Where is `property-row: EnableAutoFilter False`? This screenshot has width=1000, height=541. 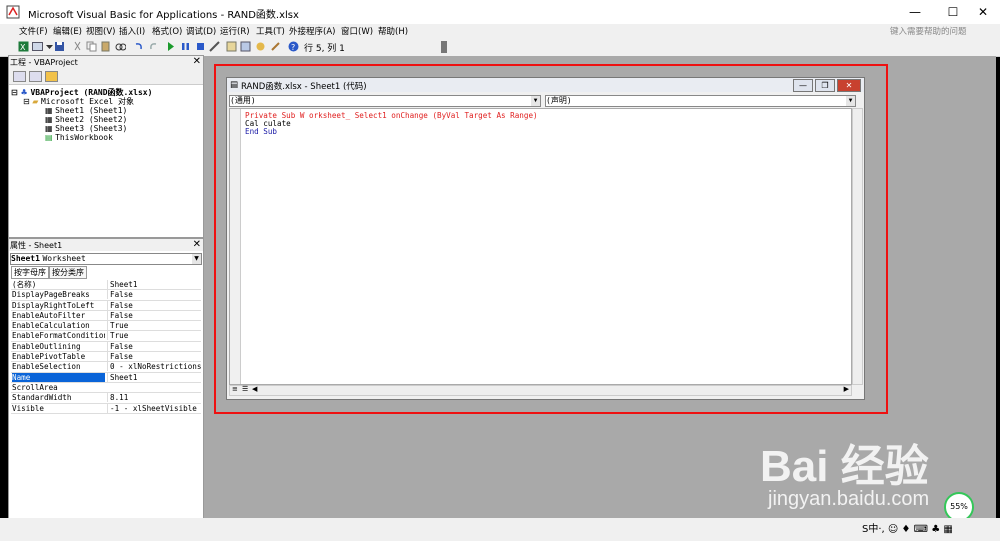 property-row: EnableAutoFilter False is located at coordinates (107, 316).